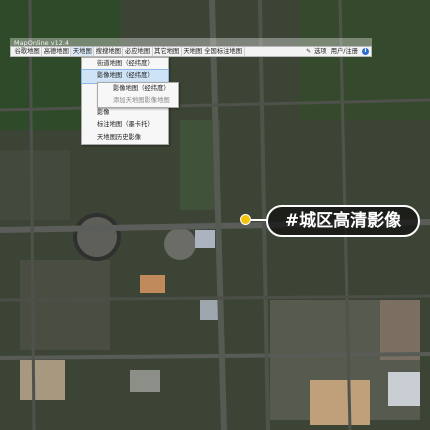 Image resolution: width=430 pixels, height=430 pixels. What do you see at coordinates (138, 89) in the screenshot?
I see `submenu-item-satellite-map: 影像地图（经纬度）` at bounding box center [138, 89].